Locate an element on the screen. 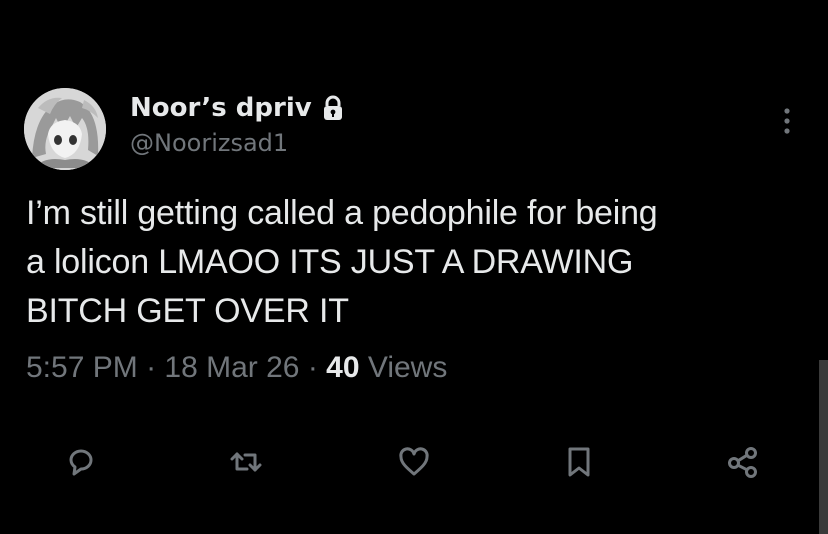 The image size is (828, 534). views-count: 40 is located at coordinates (342, 367).